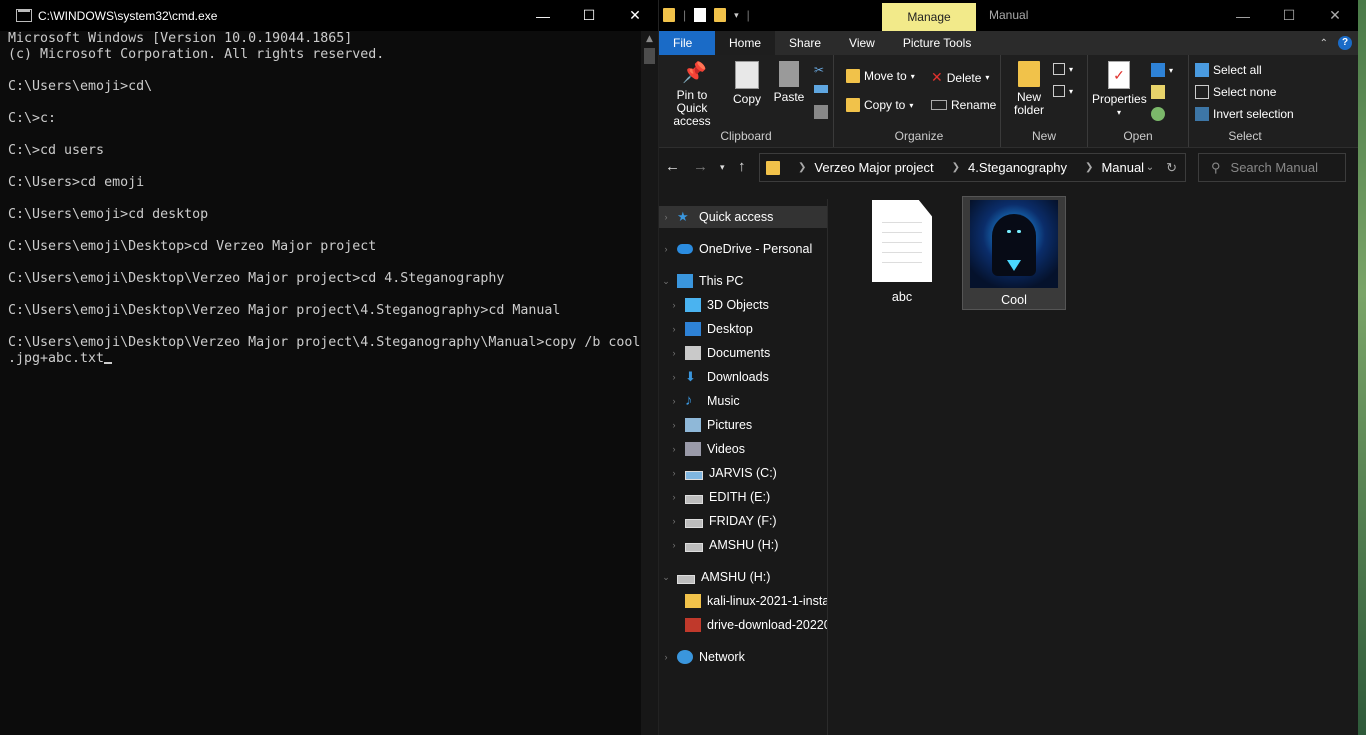  I want to click on properties-button: ✓ Properties ▾, so click(1119, 90).